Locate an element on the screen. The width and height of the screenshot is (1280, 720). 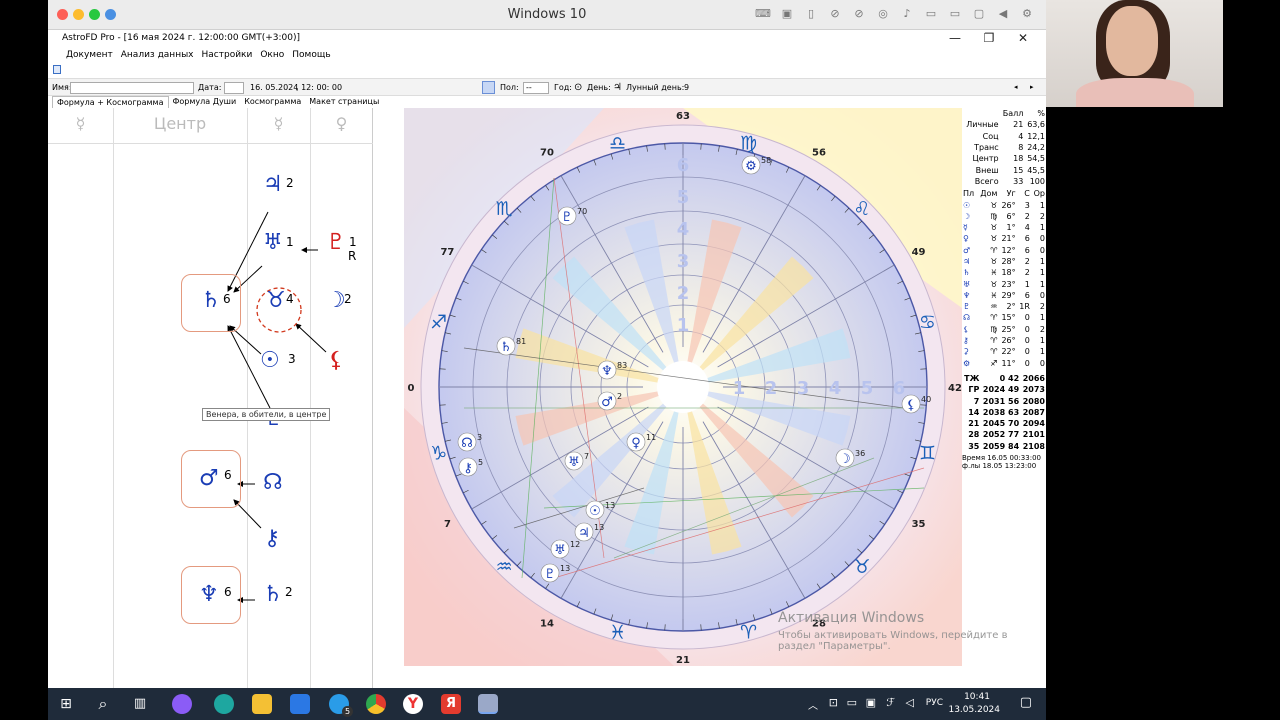
calendar-button is located at coordinates (234, 88).